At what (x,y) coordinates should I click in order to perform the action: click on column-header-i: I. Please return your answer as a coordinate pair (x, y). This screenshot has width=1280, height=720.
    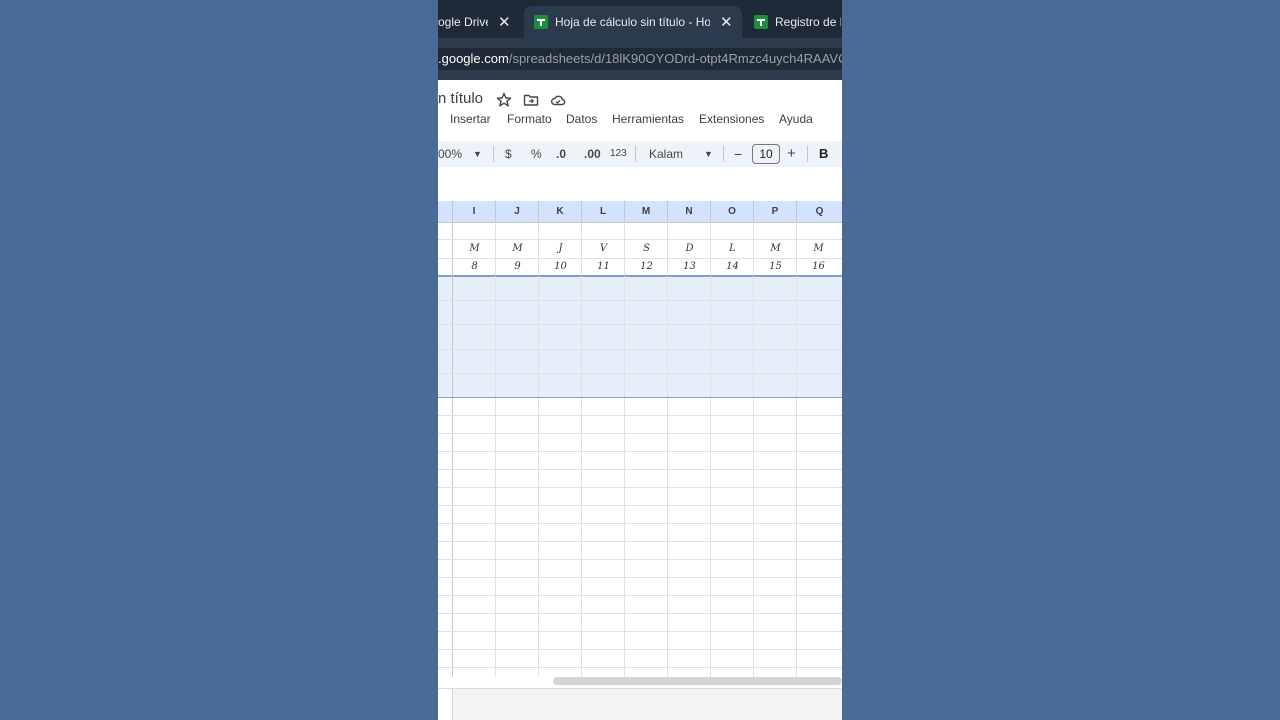
    Looking at the image, I should click on (474, 211).